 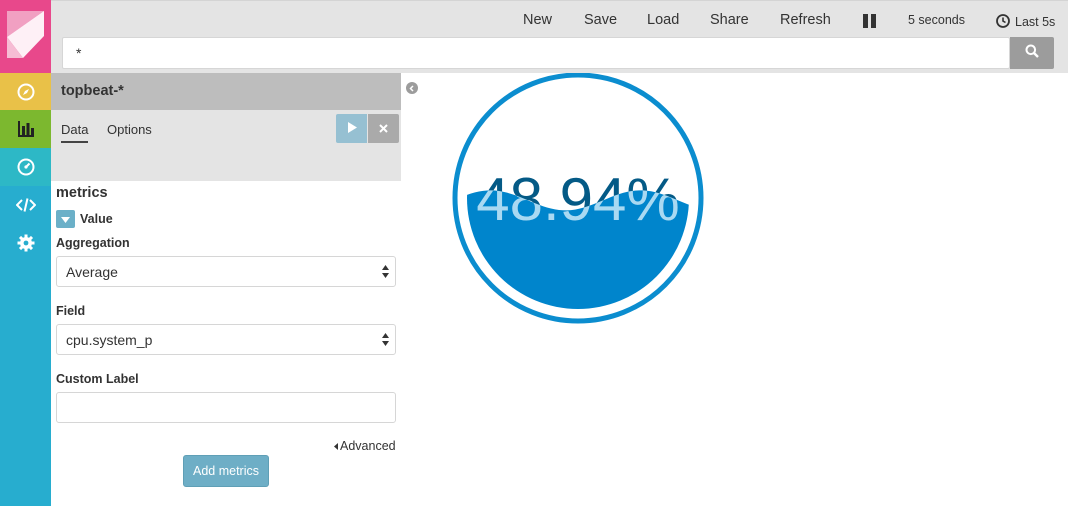 What do you see at coordinates (92, 272) in the screenshot?
I see `aggregation-value: Average` at bounding box center [92, 272].